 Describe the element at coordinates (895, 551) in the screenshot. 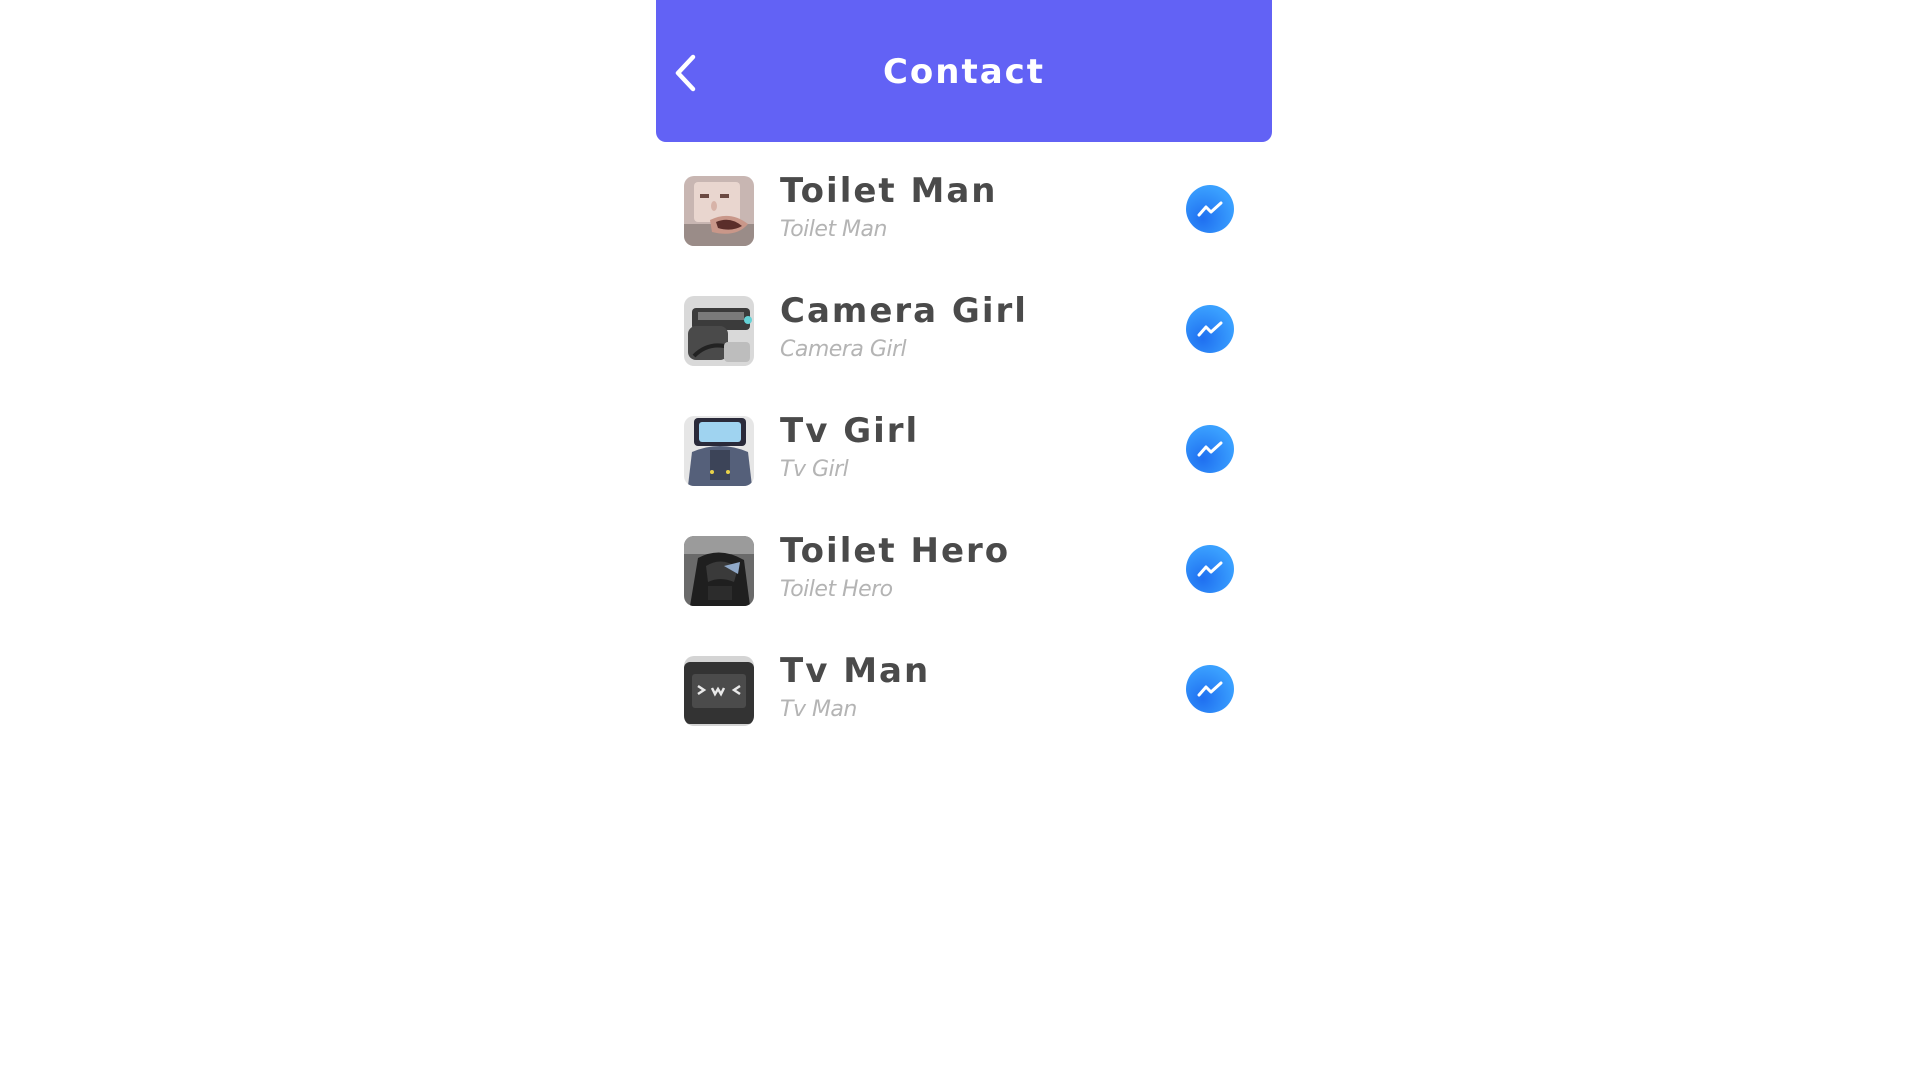

I see `contact-name: Toilet Hero` at that location.